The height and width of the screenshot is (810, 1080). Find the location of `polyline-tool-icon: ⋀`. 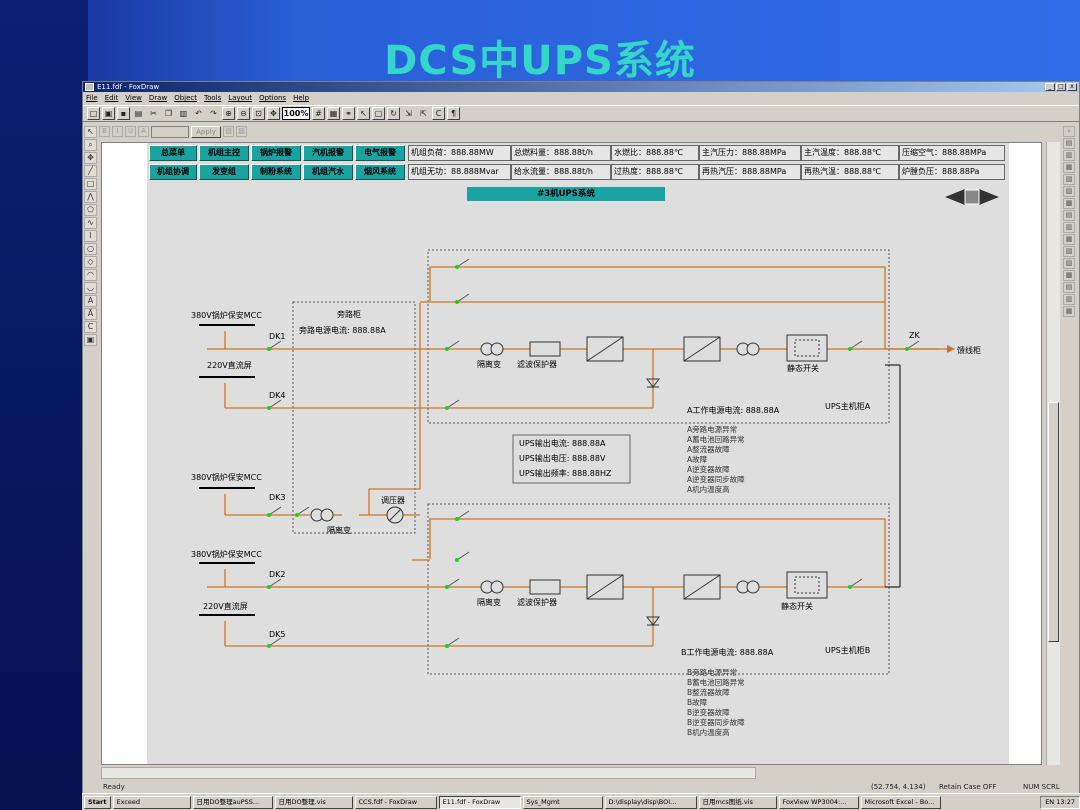

polyline-tool-icon: ⋀ is located at coordinates (90, 197).